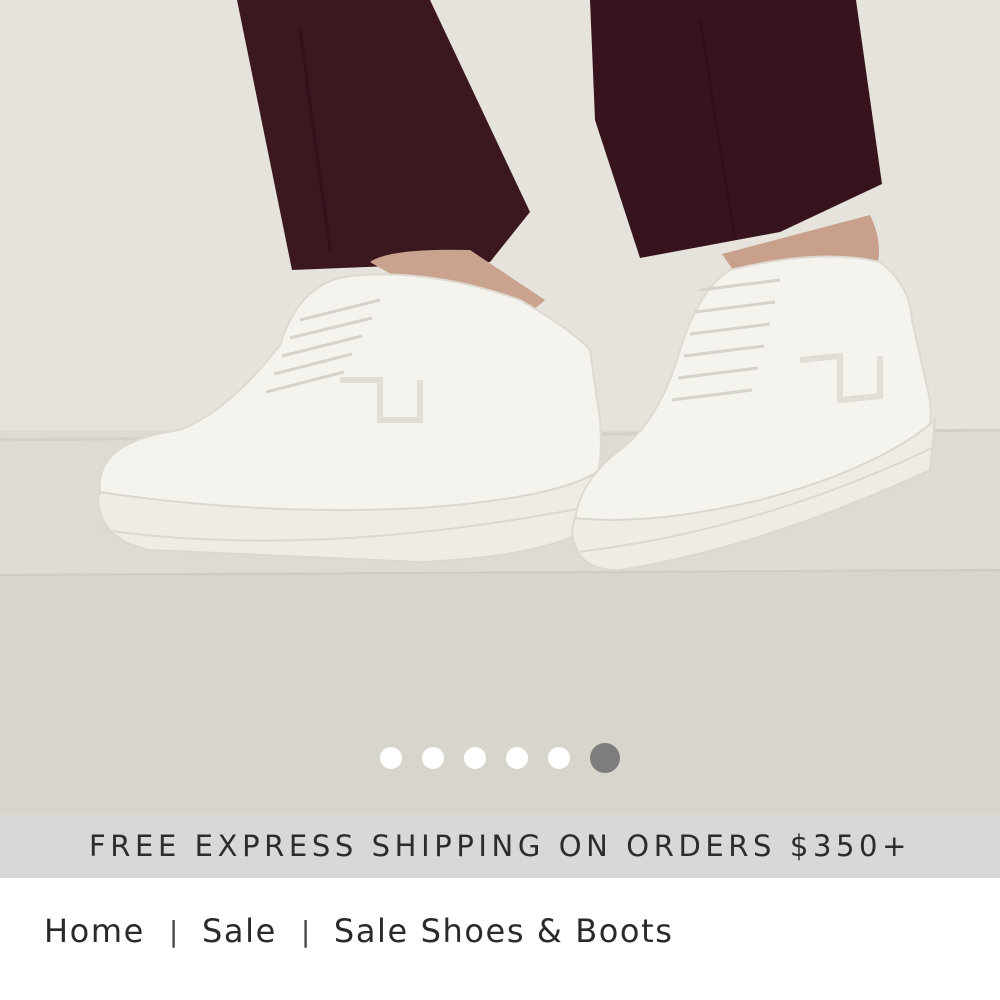  Describe the element at coordinates (605, 758) in the screenshot. I see `carousel-dot-6-active` at that location.